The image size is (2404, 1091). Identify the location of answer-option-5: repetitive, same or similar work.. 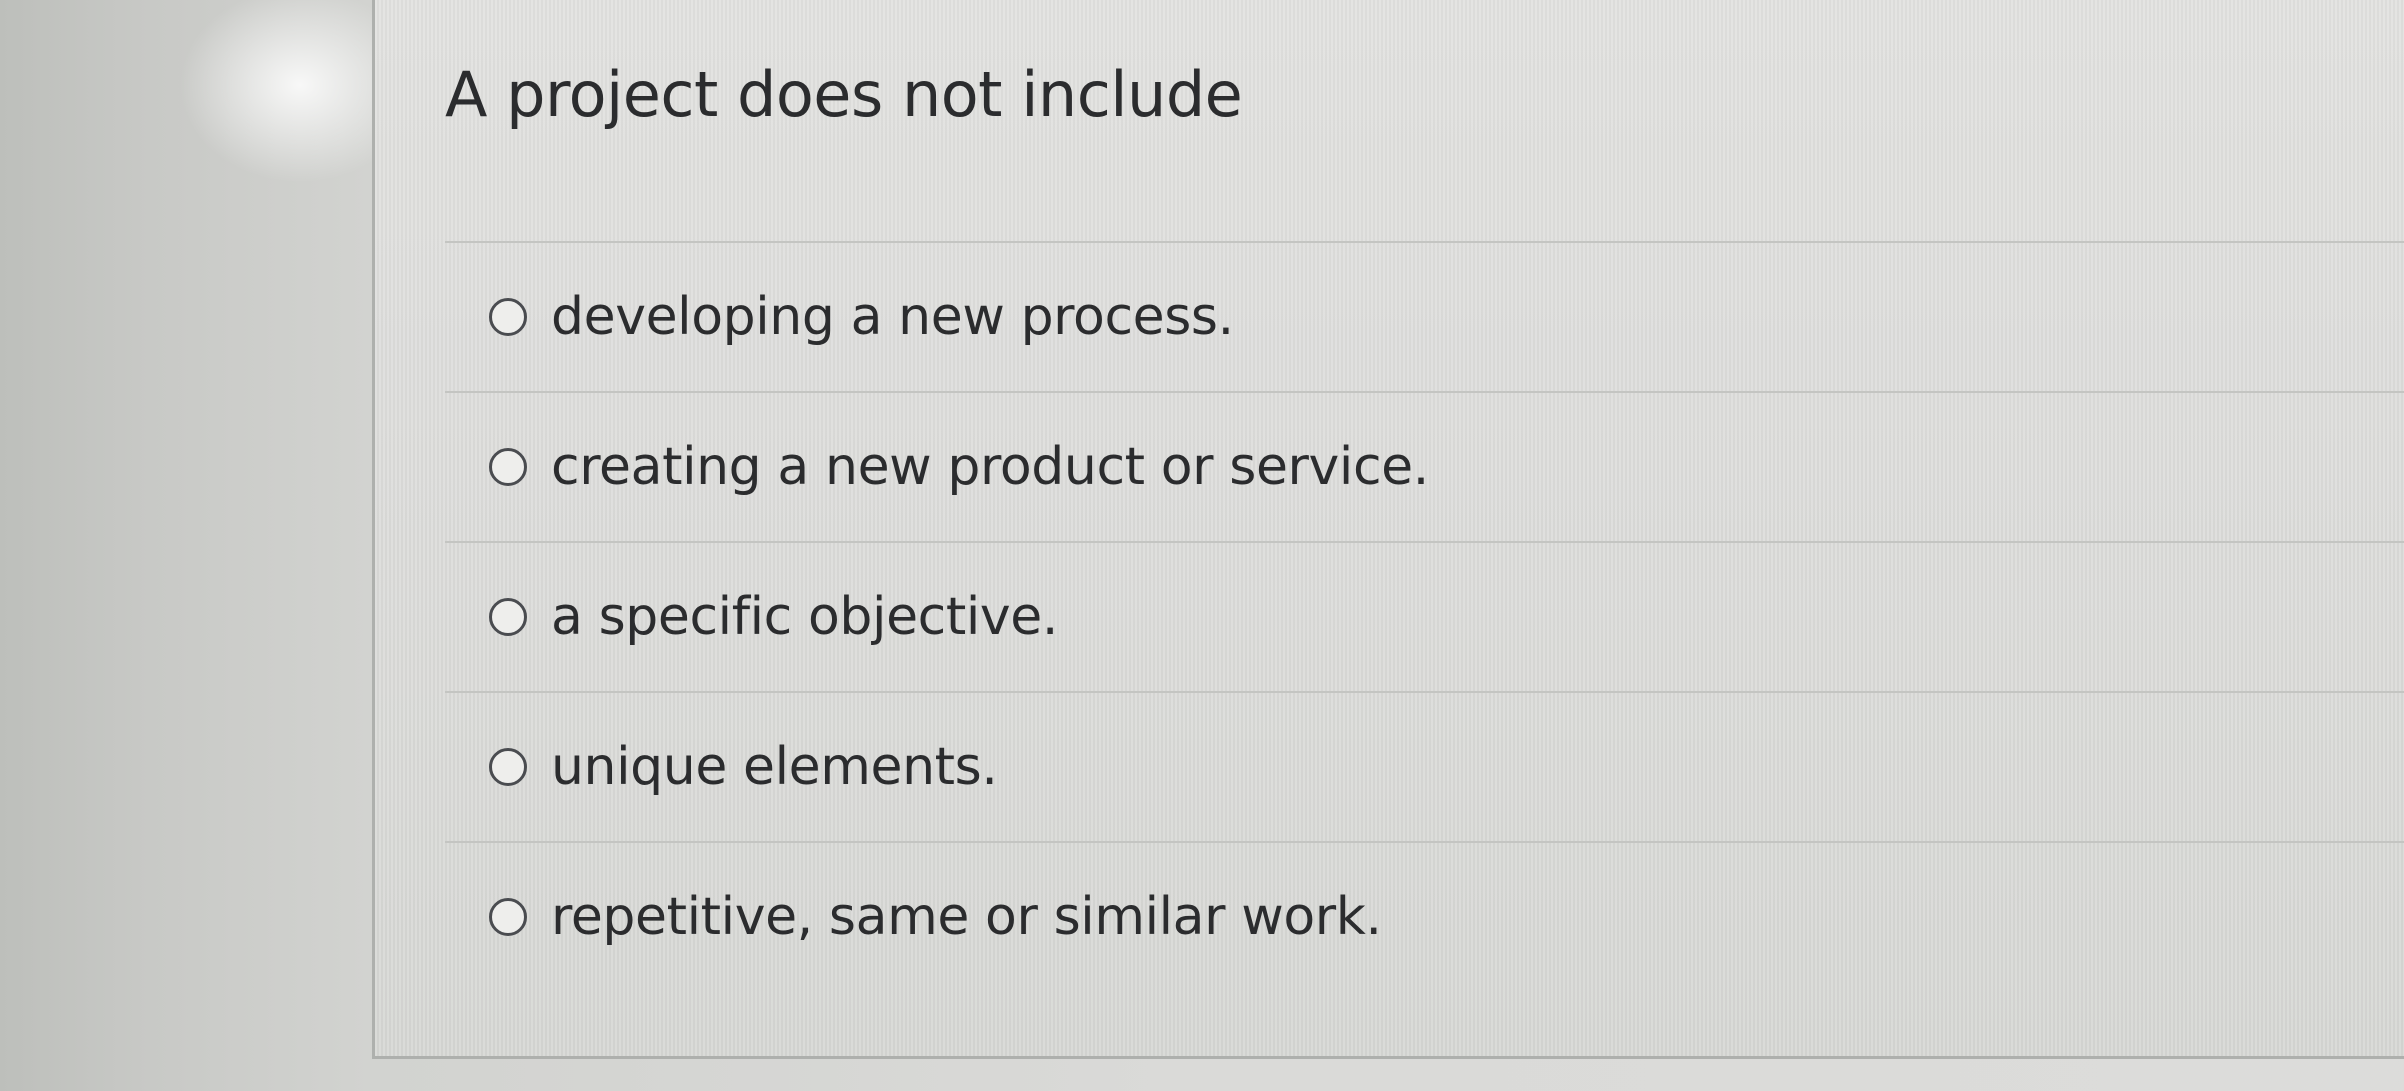
(1424, 917).